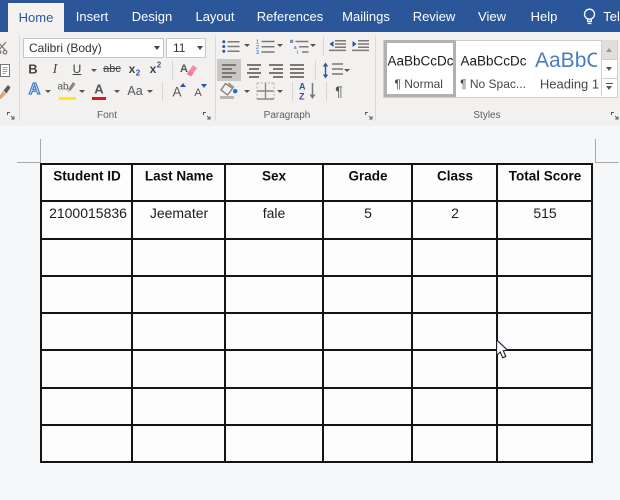 This screenshot has width=620, height=500. Describe the element at coordinates (302, 96) in the screenshot. I see `svg-text: Z` at that location.